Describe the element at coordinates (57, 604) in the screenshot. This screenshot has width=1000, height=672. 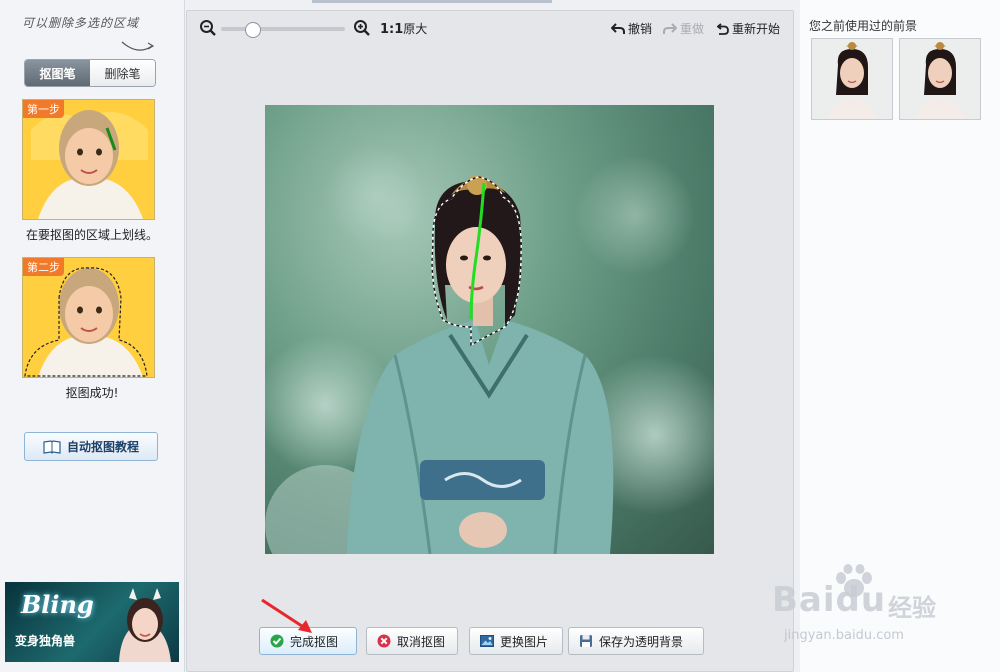
I see `promo-title: Bling` at that location.